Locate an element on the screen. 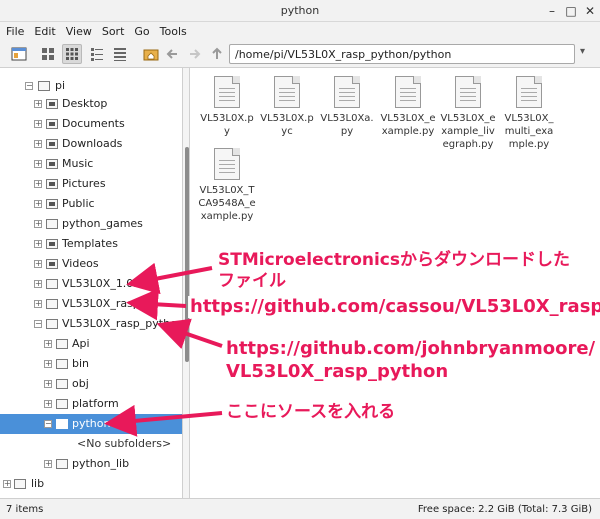 Image resolution: width=600 pixels, height=519 pixels. up-arrow-icon is located at coordinates (217, 54).